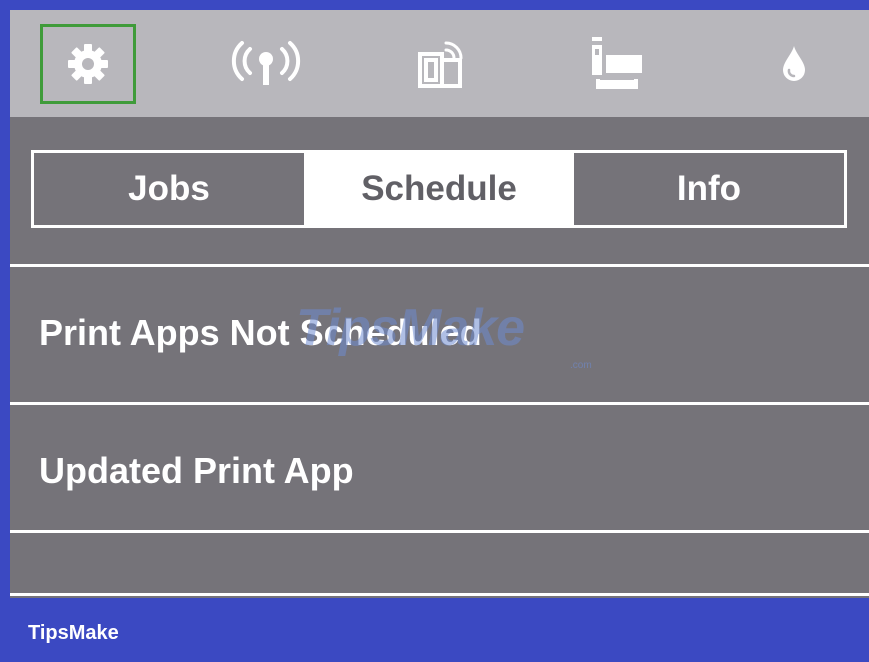 This screenshot has height=662, width=869. Describe the element at coordinates (73, 633) in the screenshot. I see `footer-brand: TipsMake` at that location.